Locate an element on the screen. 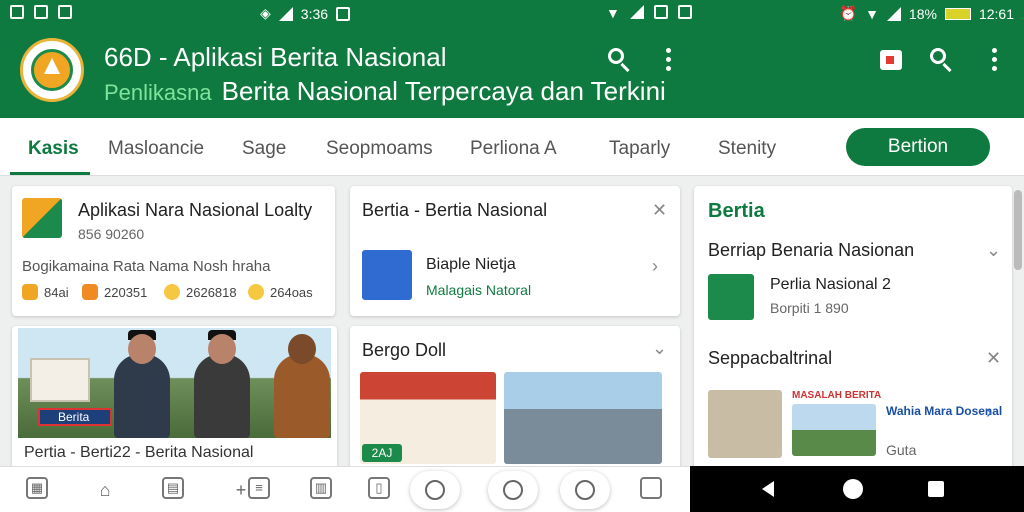  status-time-right: 12:61 is located at coordinates (996, 13).